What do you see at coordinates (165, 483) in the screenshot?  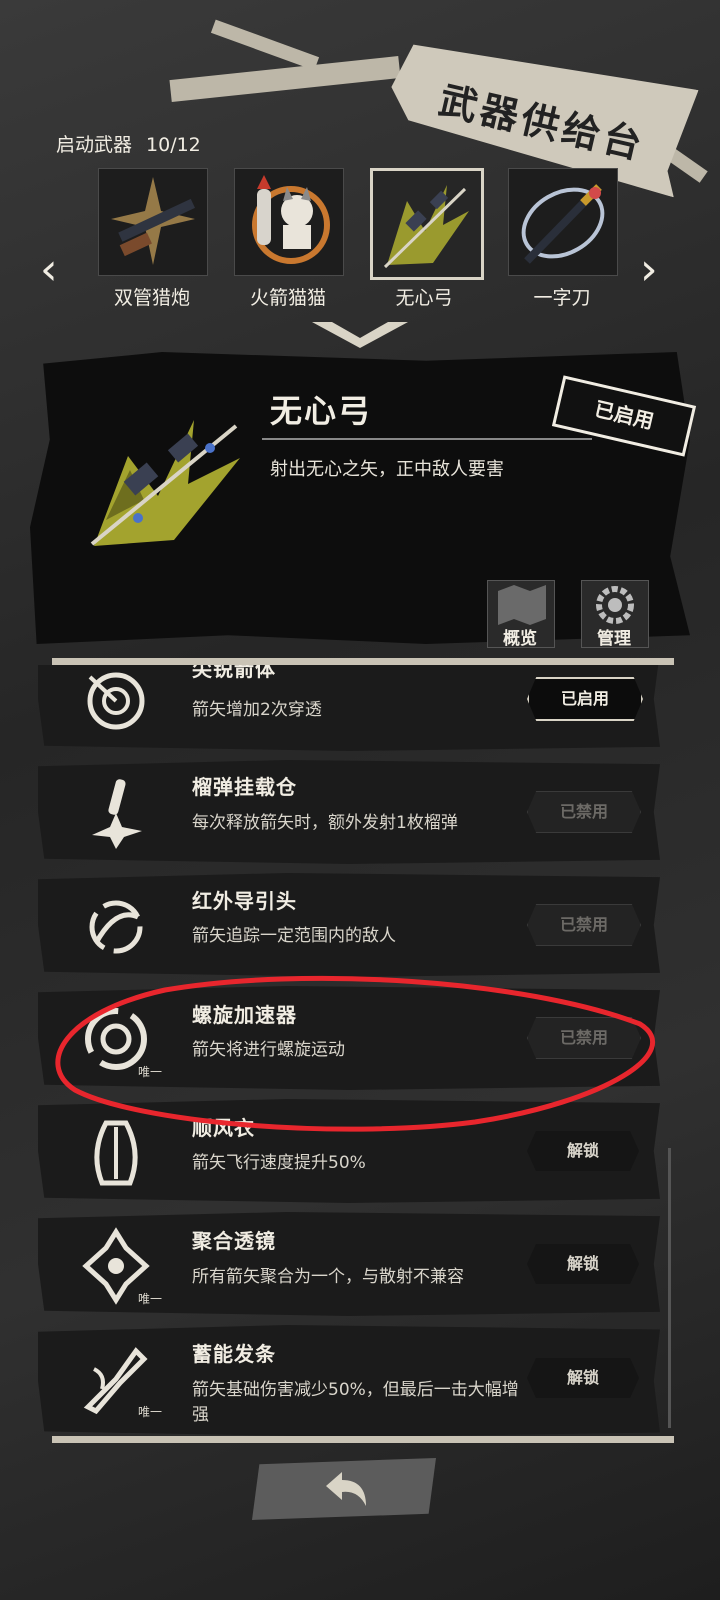 I see `bow-large-icon` at bounding box center [165, 483].